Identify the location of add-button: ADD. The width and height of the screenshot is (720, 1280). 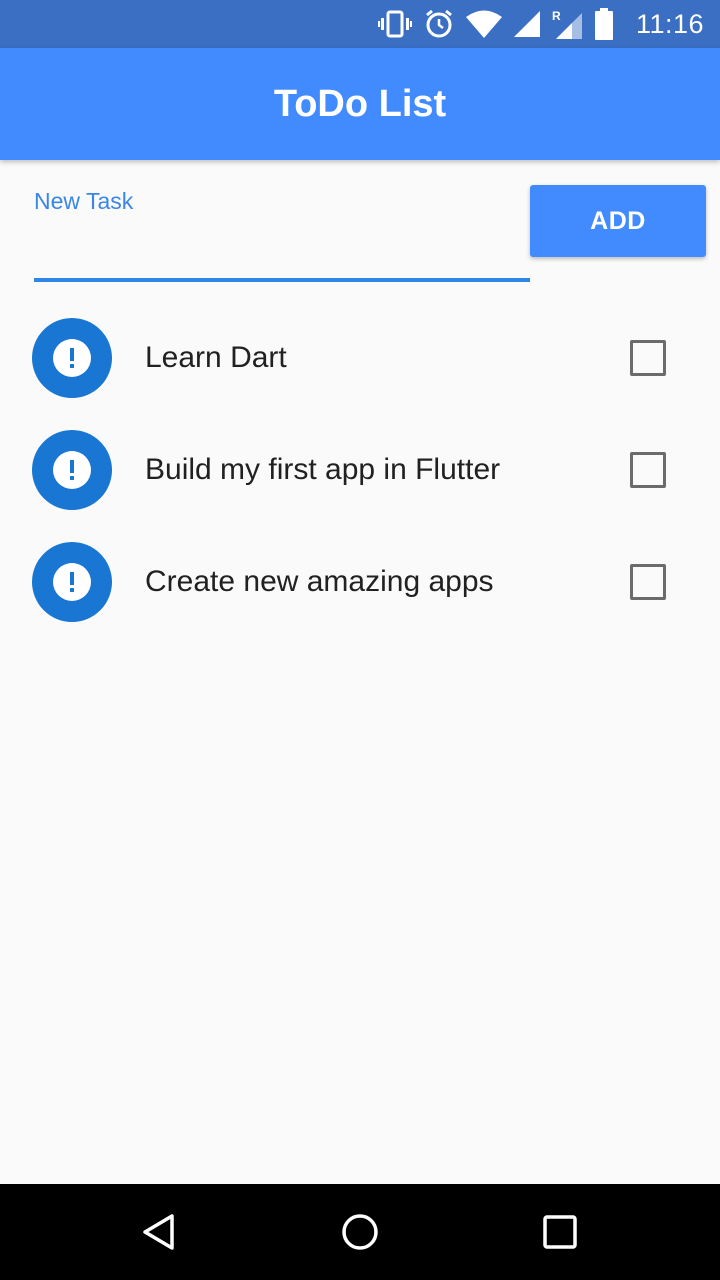
(618, 221).